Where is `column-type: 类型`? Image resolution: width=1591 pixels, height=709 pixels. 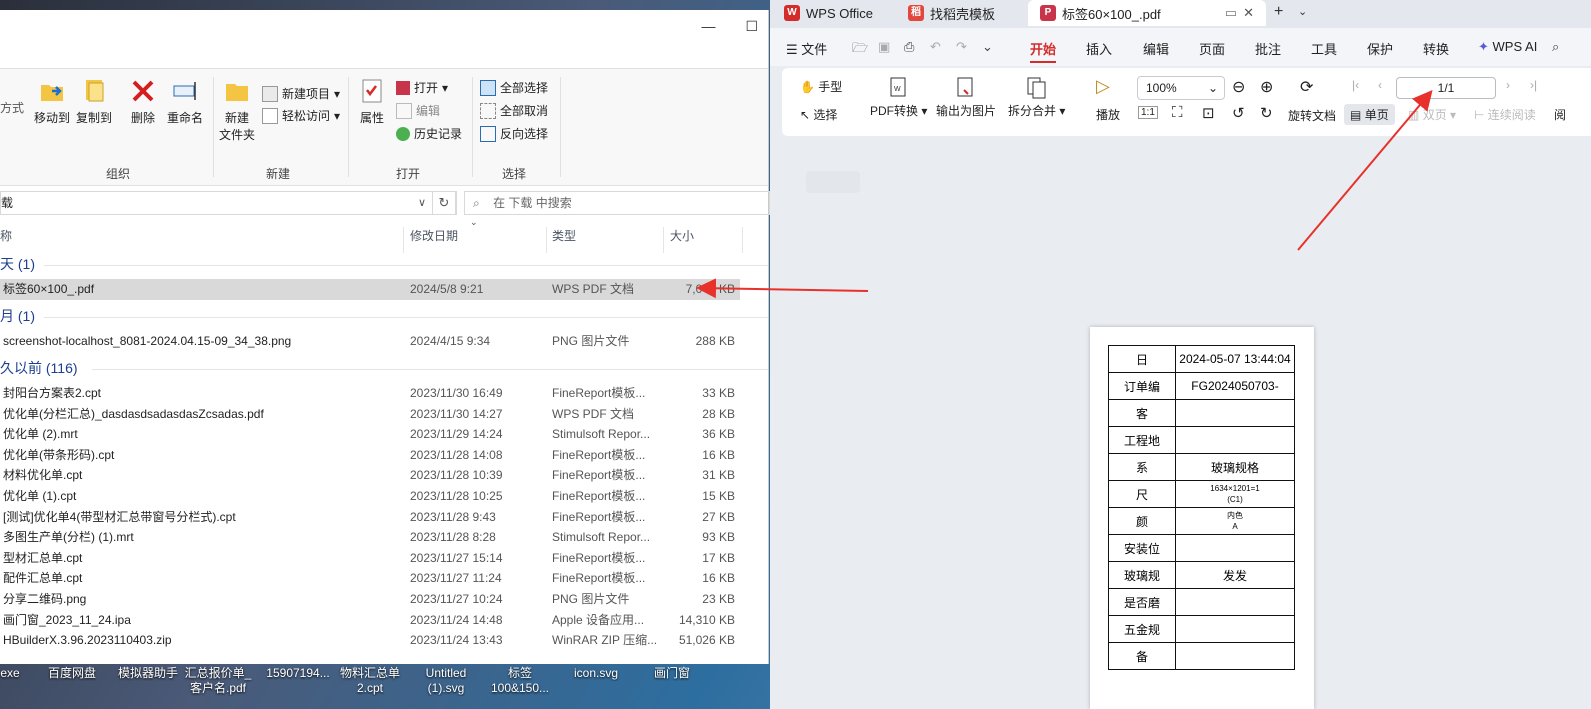 column-type: 类型 is located at coordinates (564, 235).